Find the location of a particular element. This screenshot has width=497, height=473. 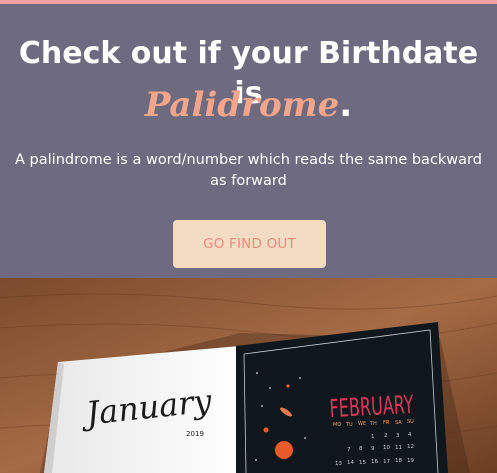

weekday-label: SU is located at coordinates (410, 422).